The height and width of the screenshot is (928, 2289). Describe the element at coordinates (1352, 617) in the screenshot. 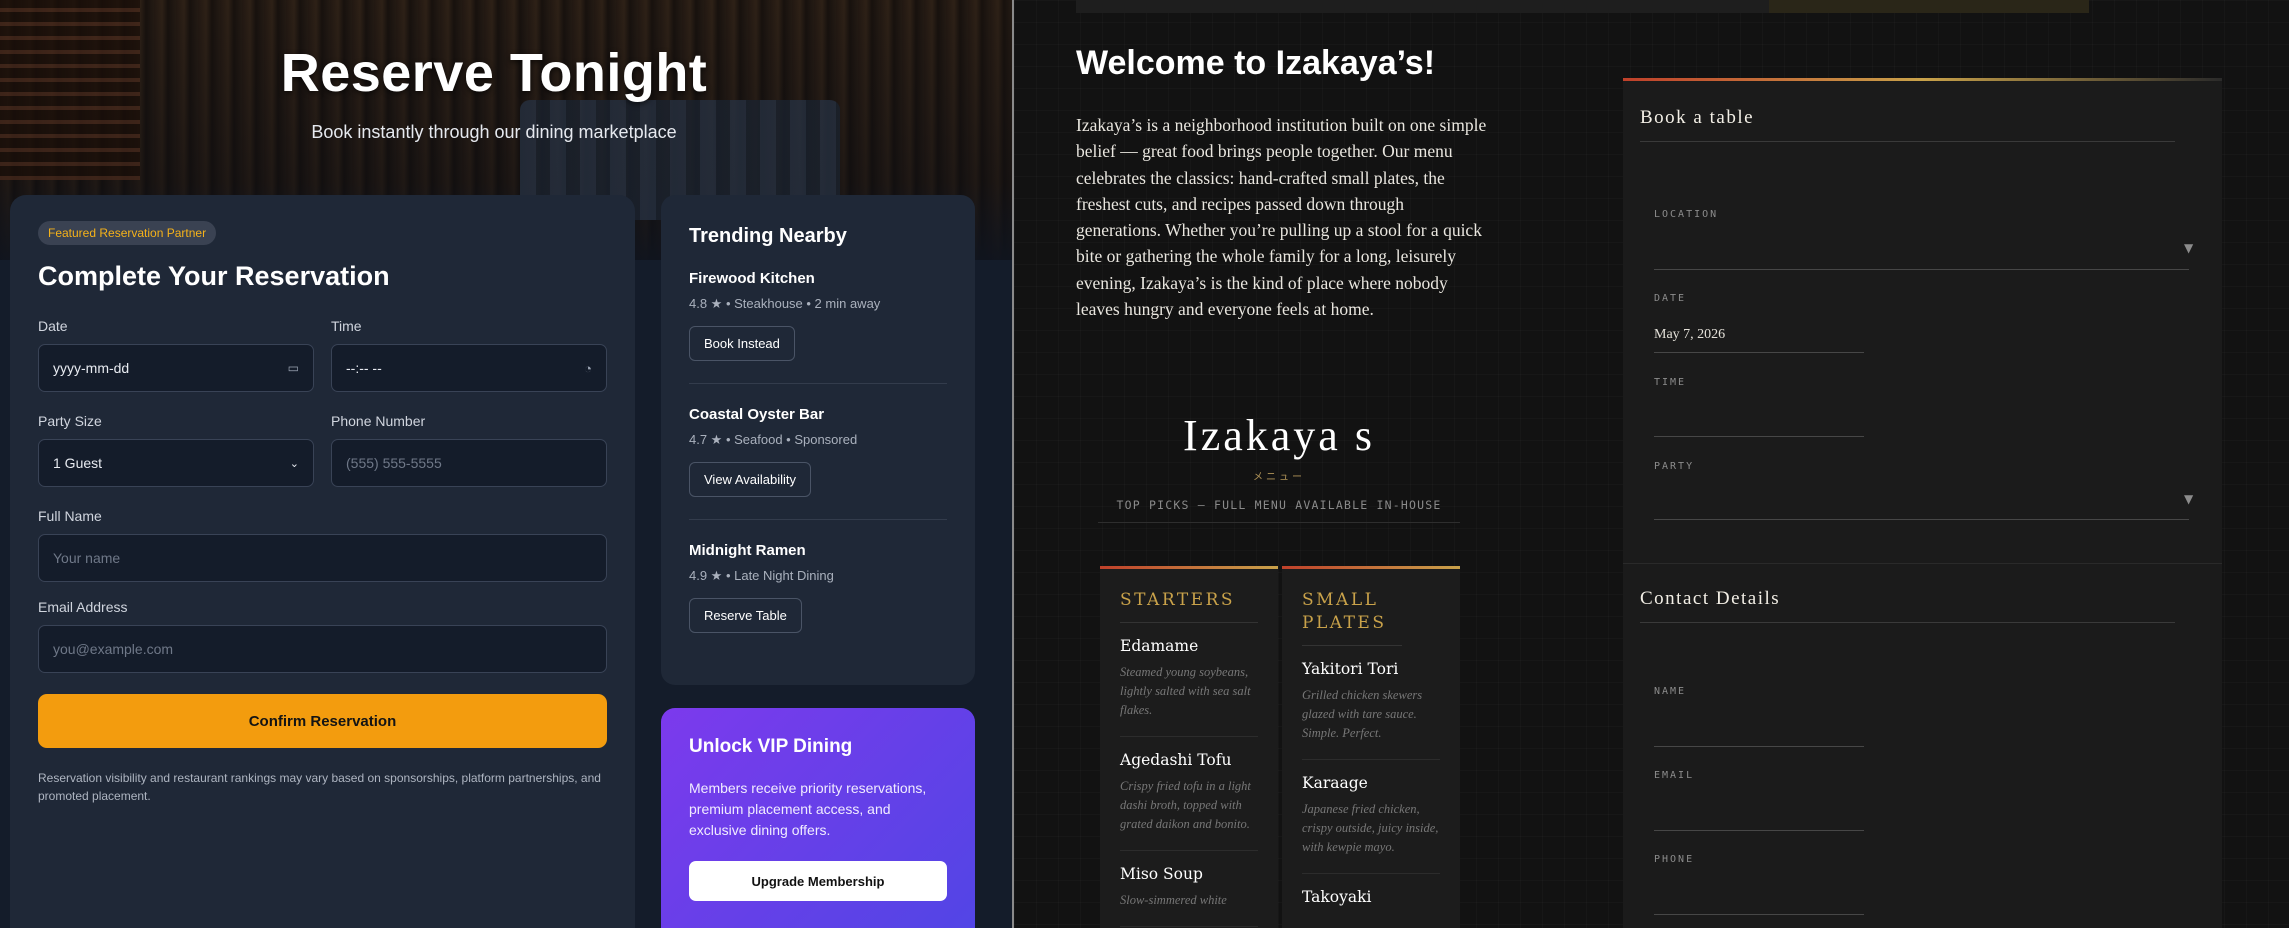

I see `menu-column-heading: SMALL PLATES` at that location.